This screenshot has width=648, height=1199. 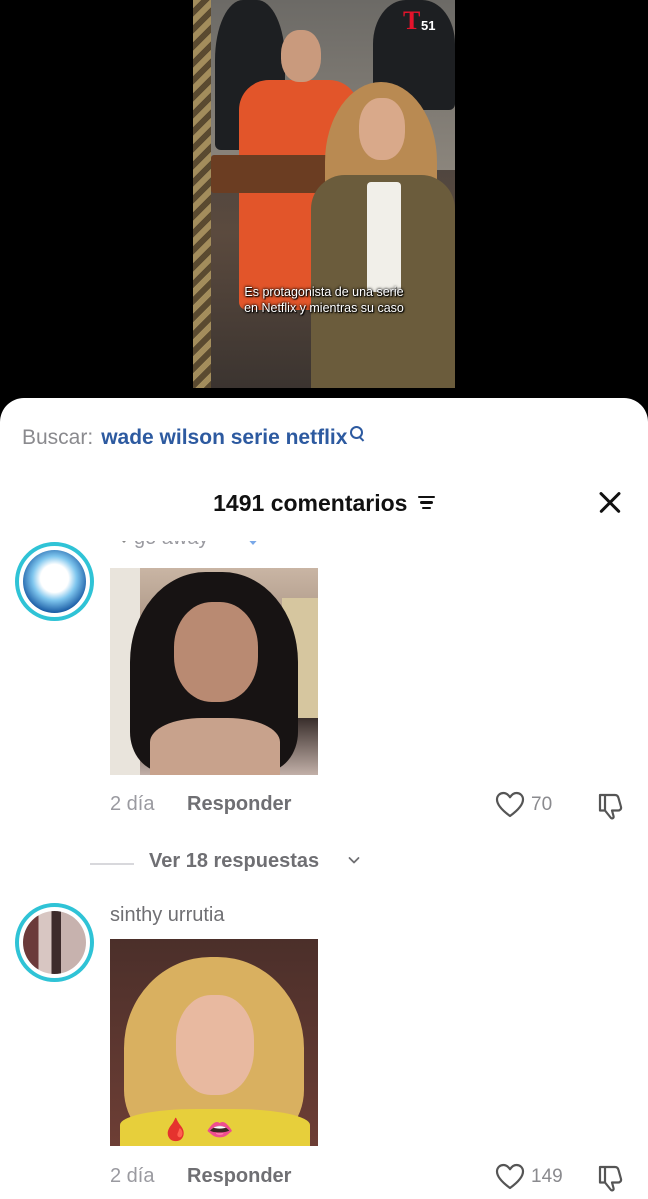 I want to click on comments-header: 1491 comentarios, so click(x=324, y=510).